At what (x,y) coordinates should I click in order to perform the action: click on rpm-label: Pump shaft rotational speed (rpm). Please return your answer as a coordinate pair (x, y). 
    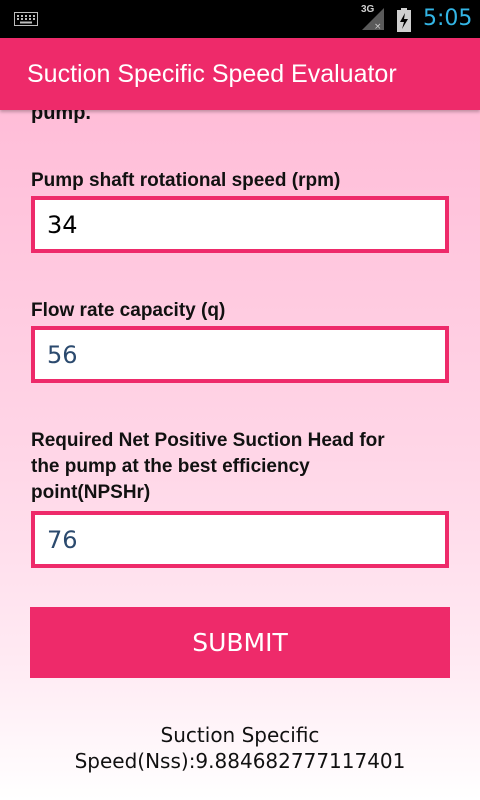
    Looking at the image, I should click on (186, 180).